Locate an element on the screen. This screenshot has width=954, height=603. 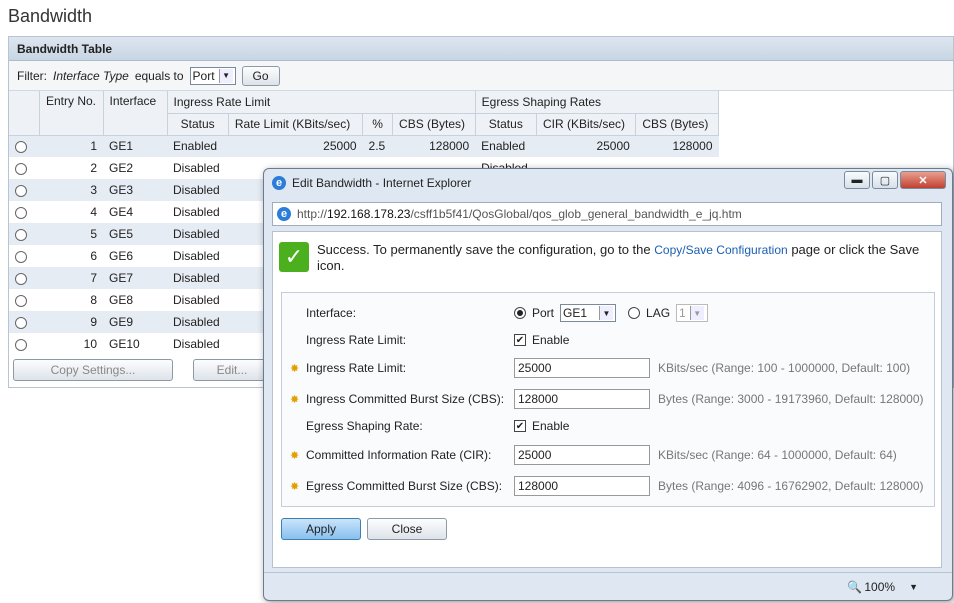
interface-label: Interface: is located at coordinates (331, 313).